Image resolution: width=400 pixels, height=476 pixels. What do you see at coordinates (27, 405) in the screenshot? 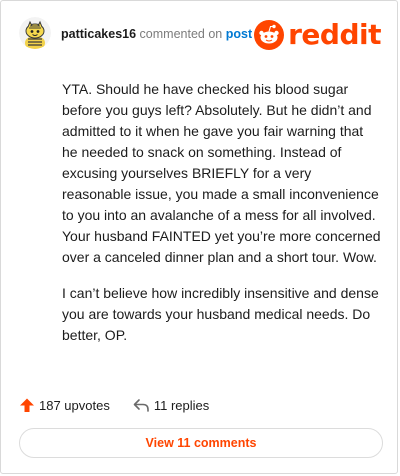
I see `upvote-arrow-icon` at bounding box center [27, 405].